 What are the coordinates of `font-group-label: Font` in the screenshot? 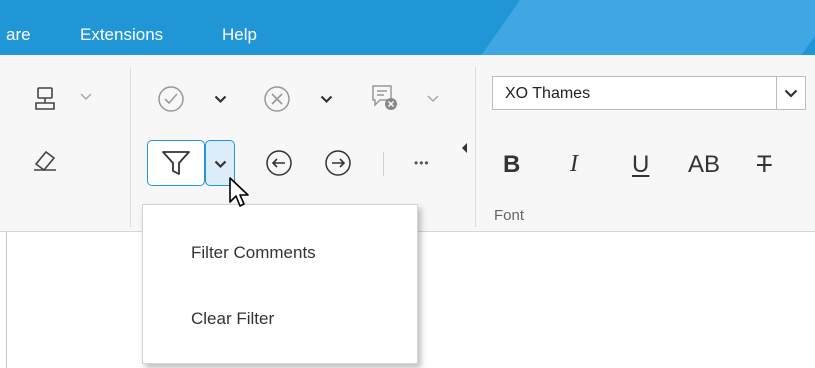 It's located at (509, 215).